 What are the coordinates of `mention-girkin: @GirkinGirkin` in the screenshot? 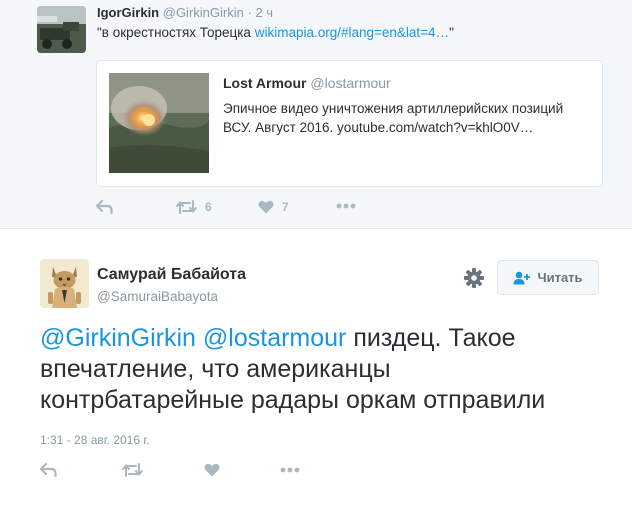 It's located at (118, 338).